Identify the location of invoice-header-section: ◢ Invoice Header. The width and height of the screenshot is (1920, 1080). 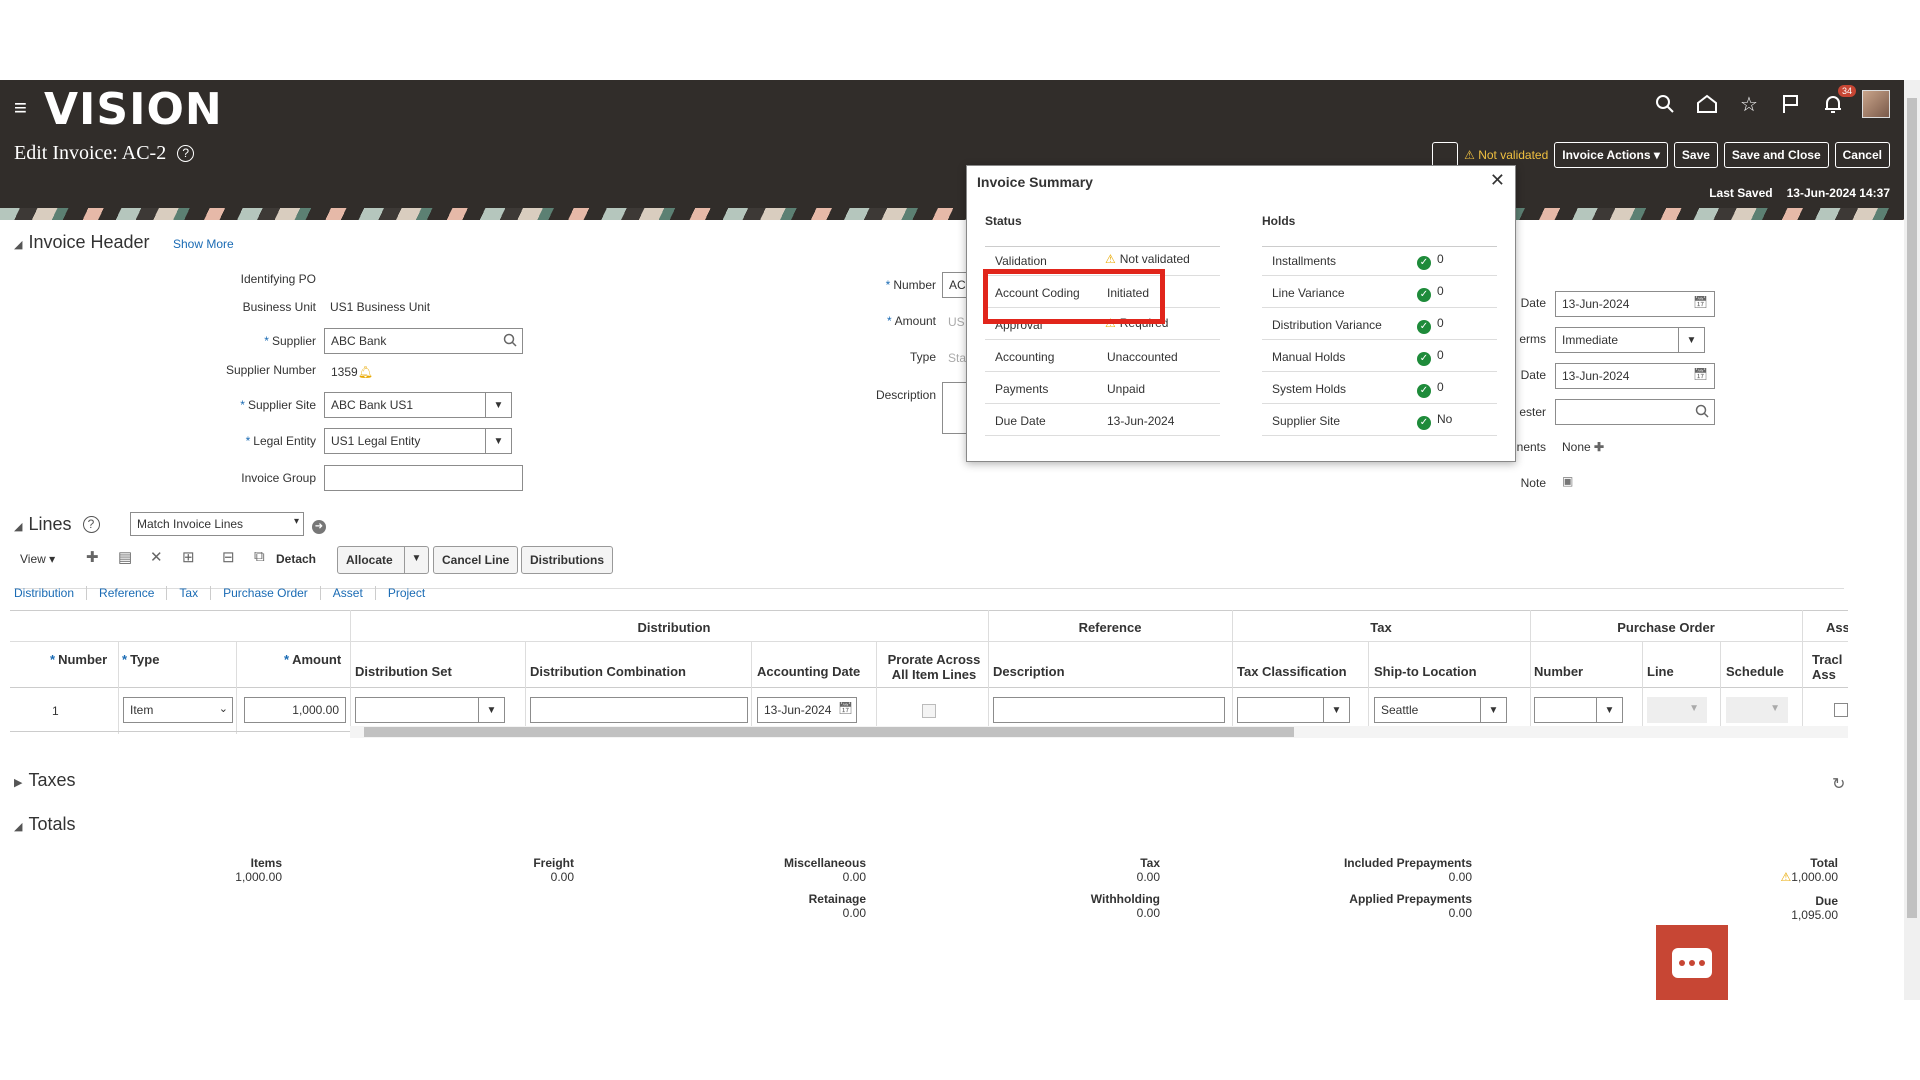
(82, 242).